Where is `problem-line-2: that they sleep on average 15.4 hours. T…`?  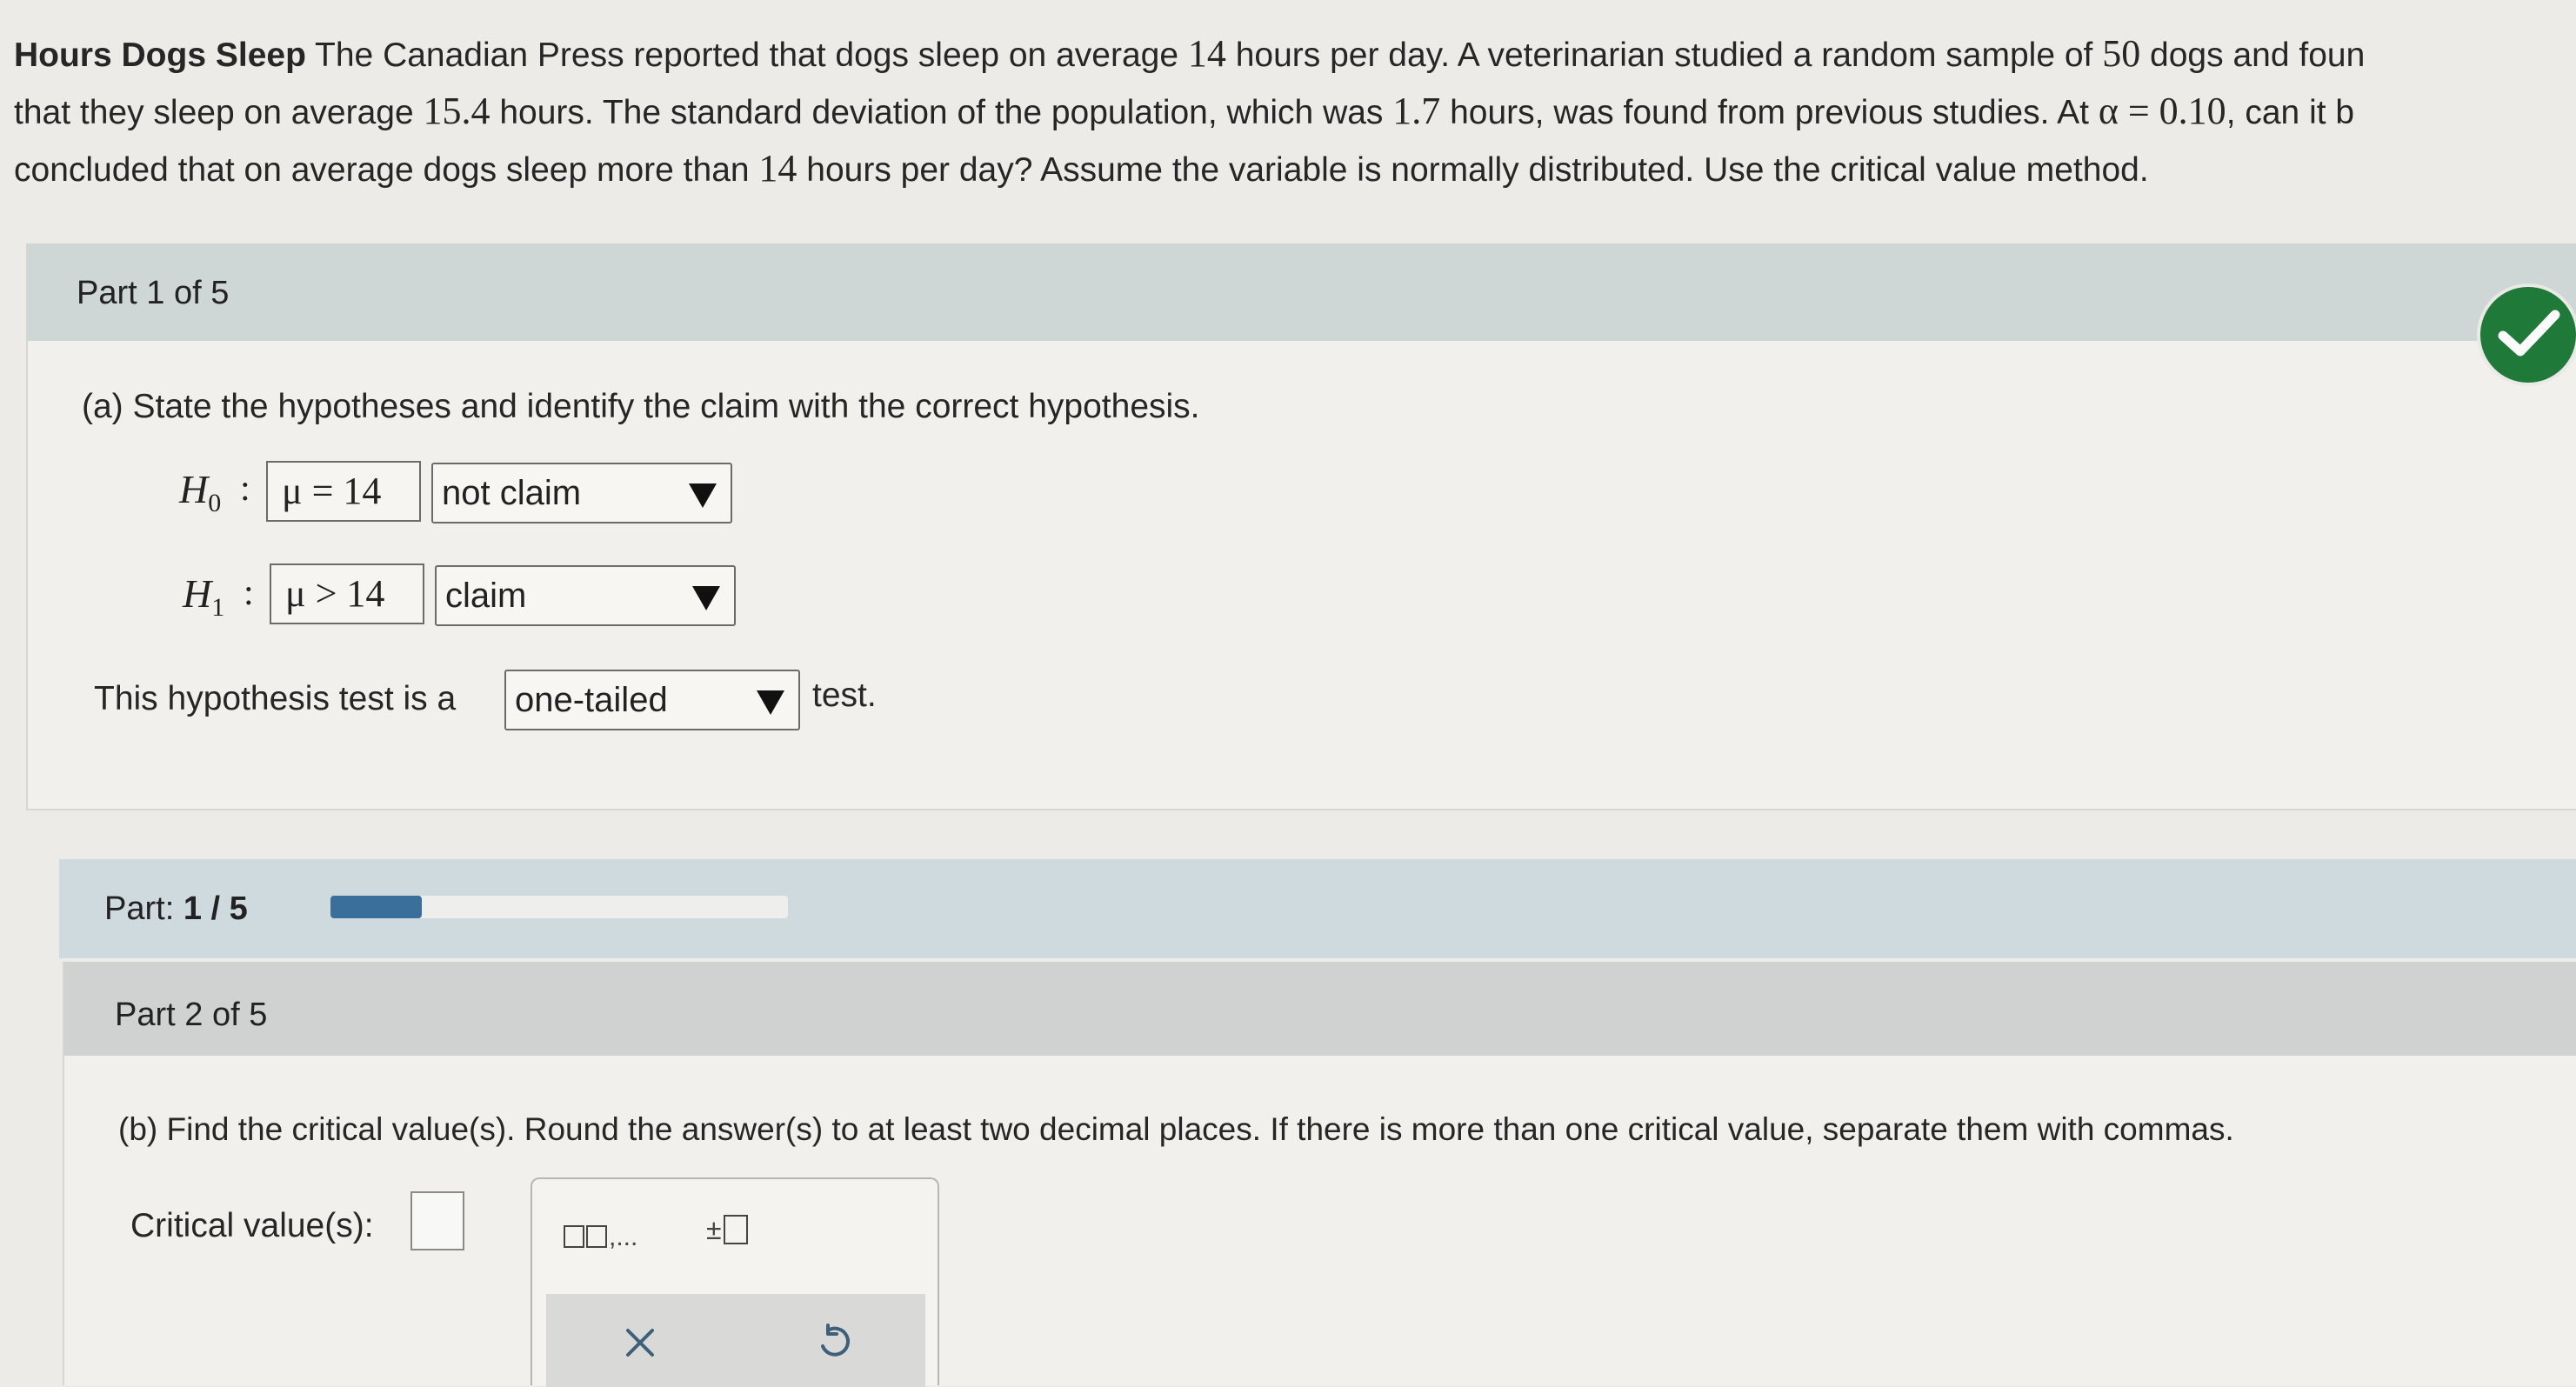
problem-line-2: that they sleep on average 15.4 hours. T… is located at coordinates (1184, 111).